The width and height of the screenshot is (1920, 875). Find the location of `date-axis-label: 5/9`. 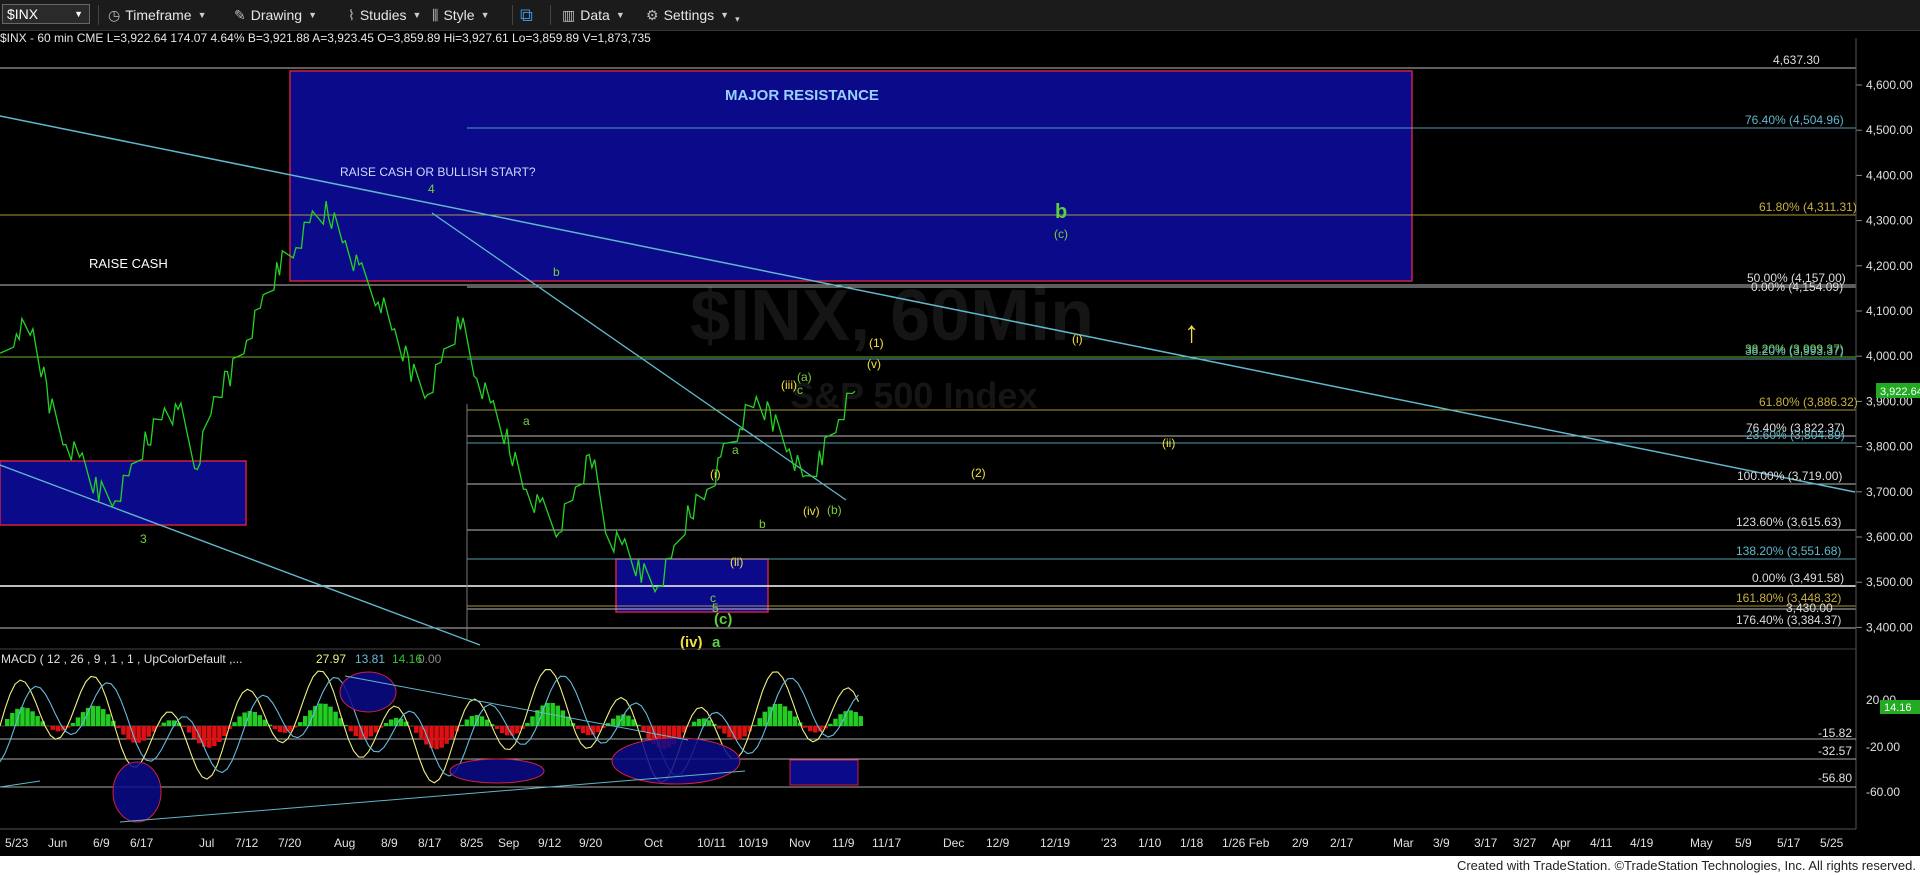

date-axis-label: 5/9 is located at coordinates (1743, 843).